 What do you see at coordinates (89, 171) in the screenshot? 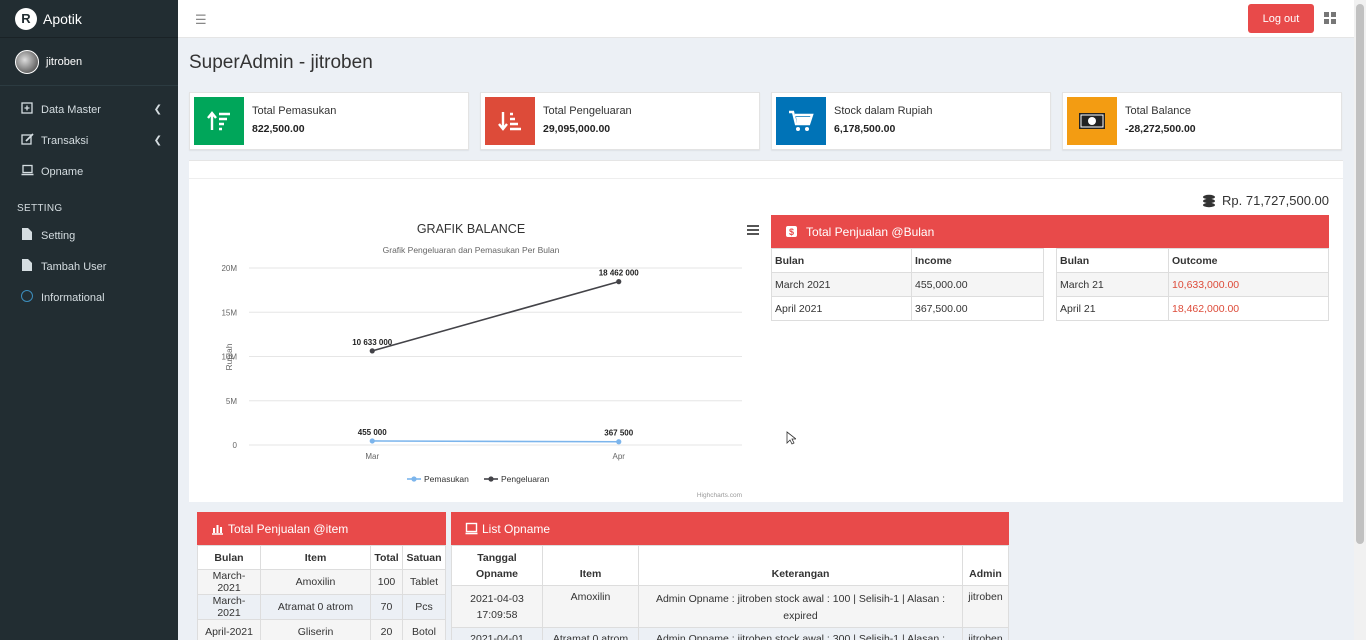
I see `sidebar-item-opname: Opname` at bounding box center [89, 171].